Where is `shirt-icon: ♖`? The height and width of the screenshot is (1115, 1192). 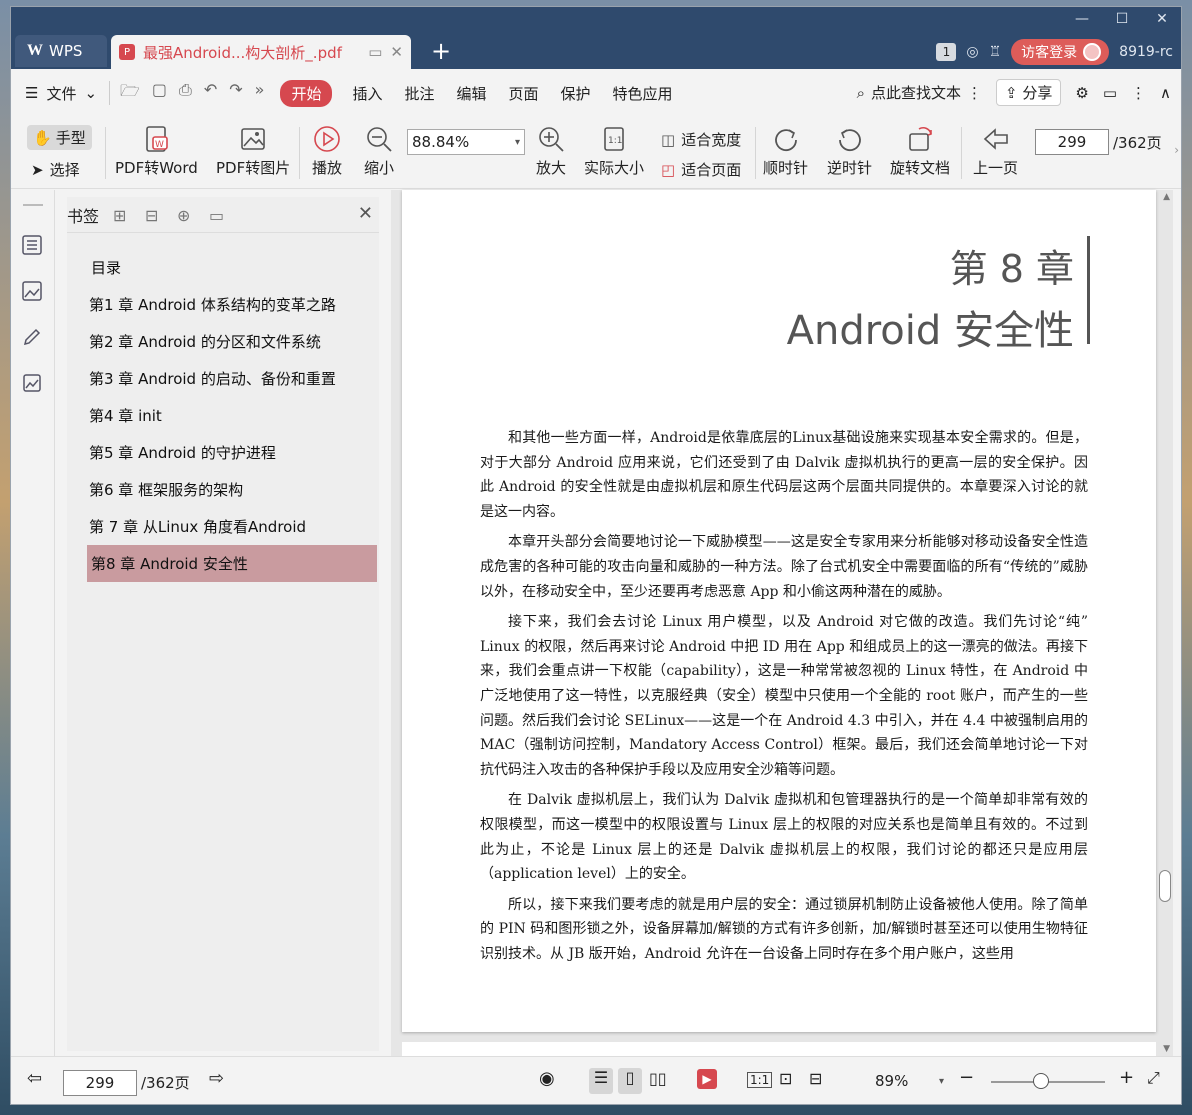 shirt-icon: ♖ is located at coordinates (995, 52).